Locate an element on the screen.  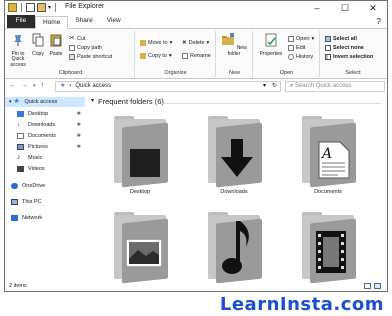
maximize-button: ☐ is located at coordinates (345, 8).